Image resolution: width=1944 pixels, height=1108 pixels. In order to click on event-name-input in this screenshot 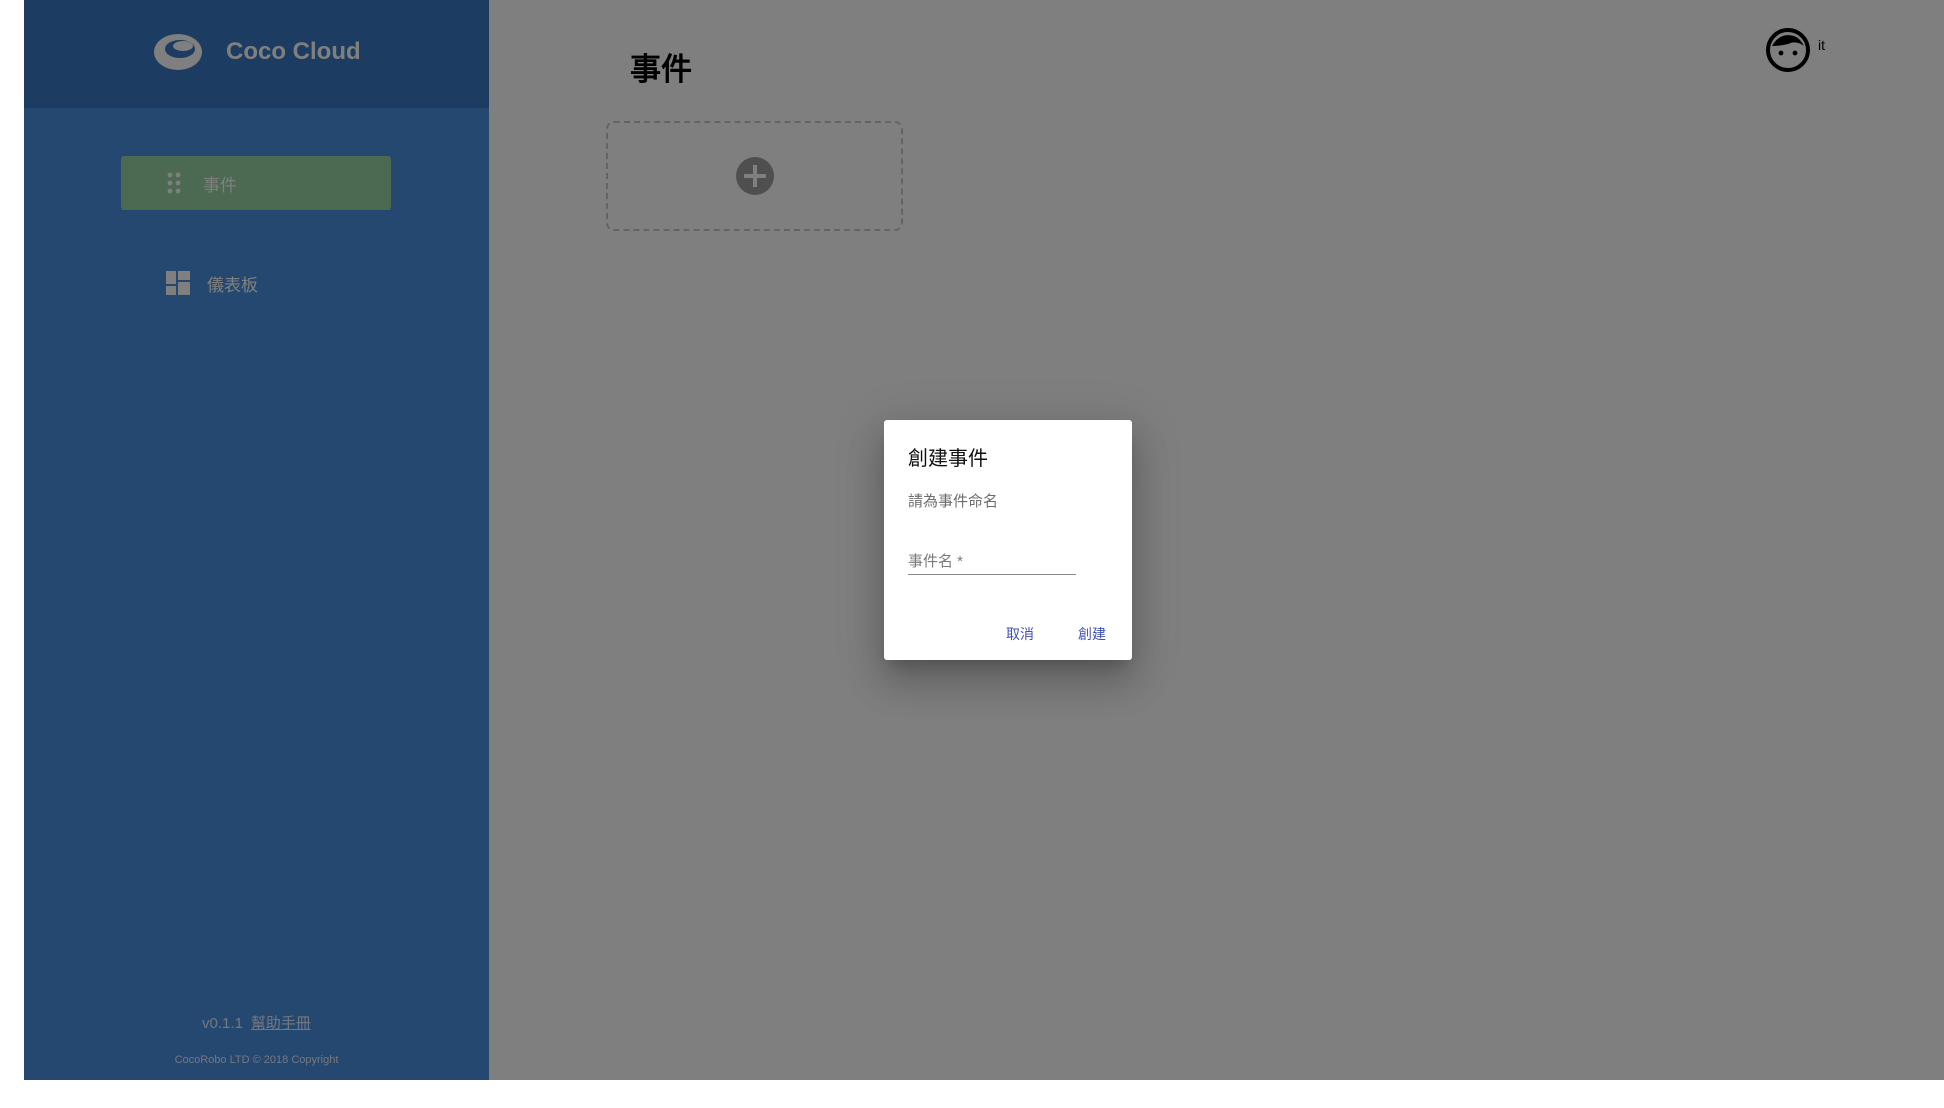, I will do `click(992, 561)`.